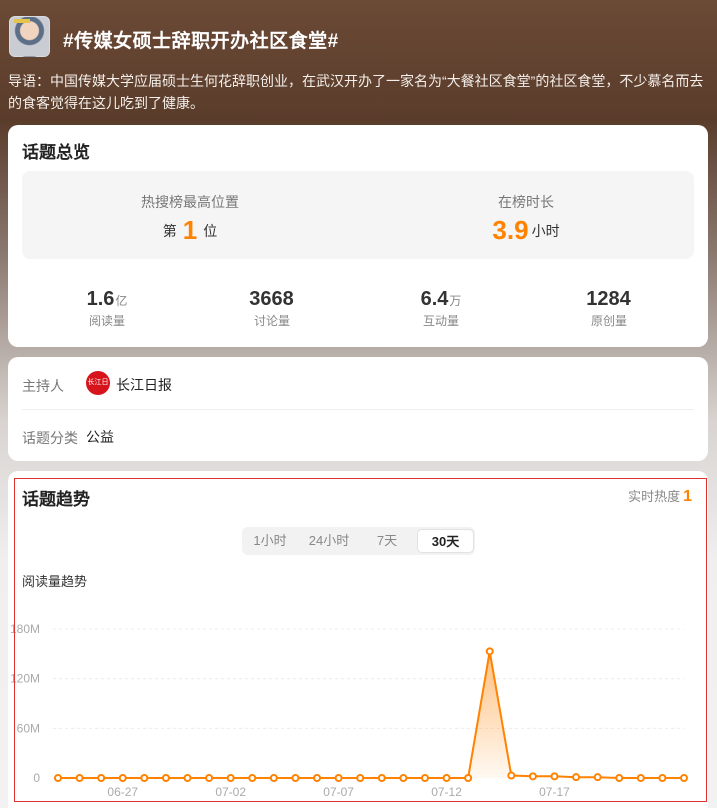 The height and width of the screenshot is (808, 717). Describe the element at coordinates (29, 36) in the screenshot. I see `topic-thumbnail` at that location.